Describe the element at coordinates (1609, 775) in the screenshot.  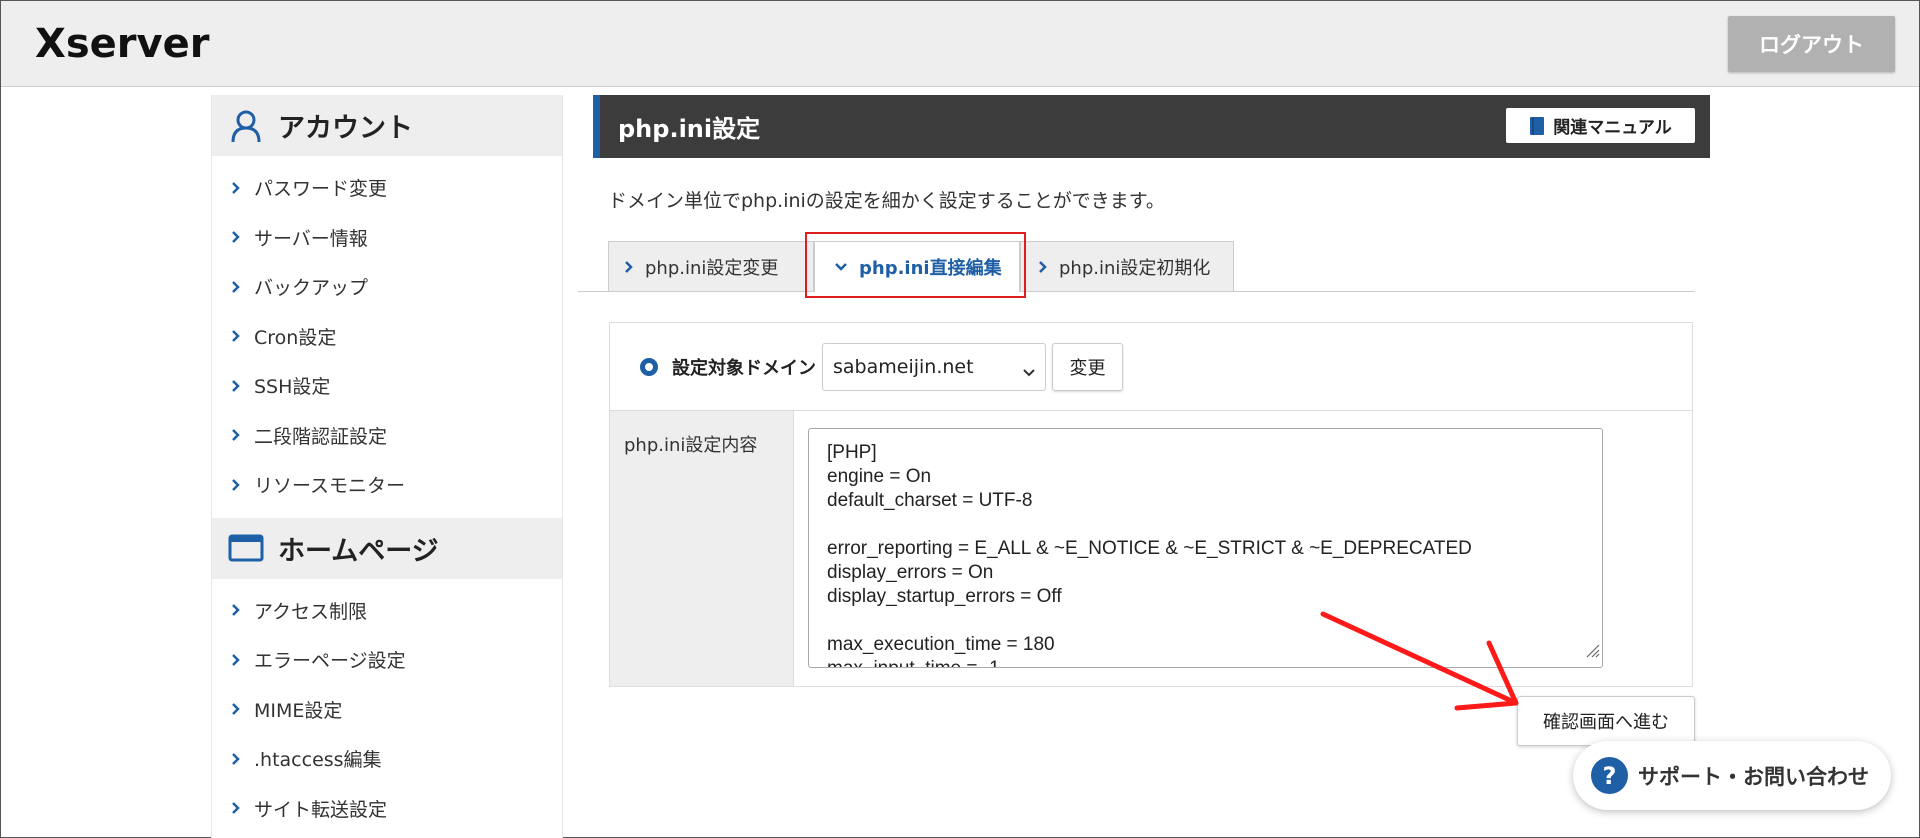
I see `question-icon: ?` at that location.